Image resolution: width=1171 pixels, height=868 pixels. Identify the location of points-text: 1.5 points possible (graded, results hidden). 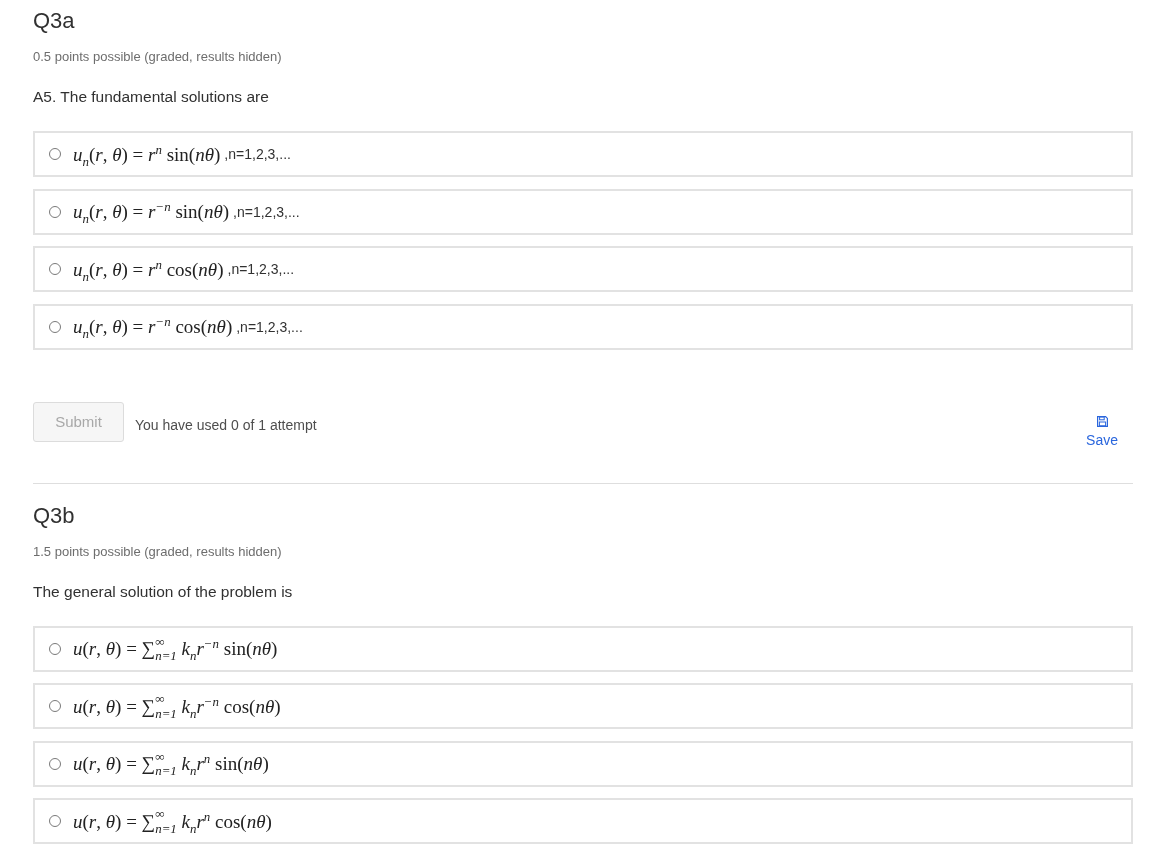
(158, 551).